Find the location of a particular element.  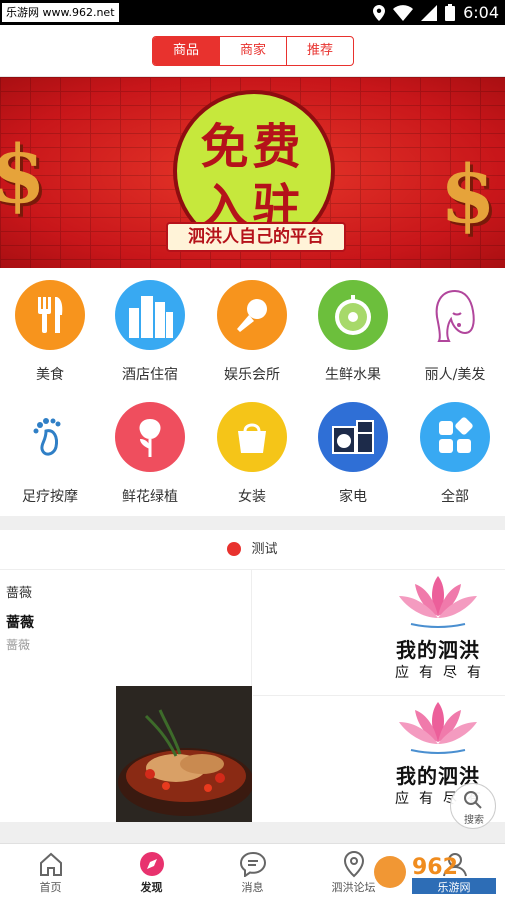

search-label: 搜索 is located at coordinates (474, 820).